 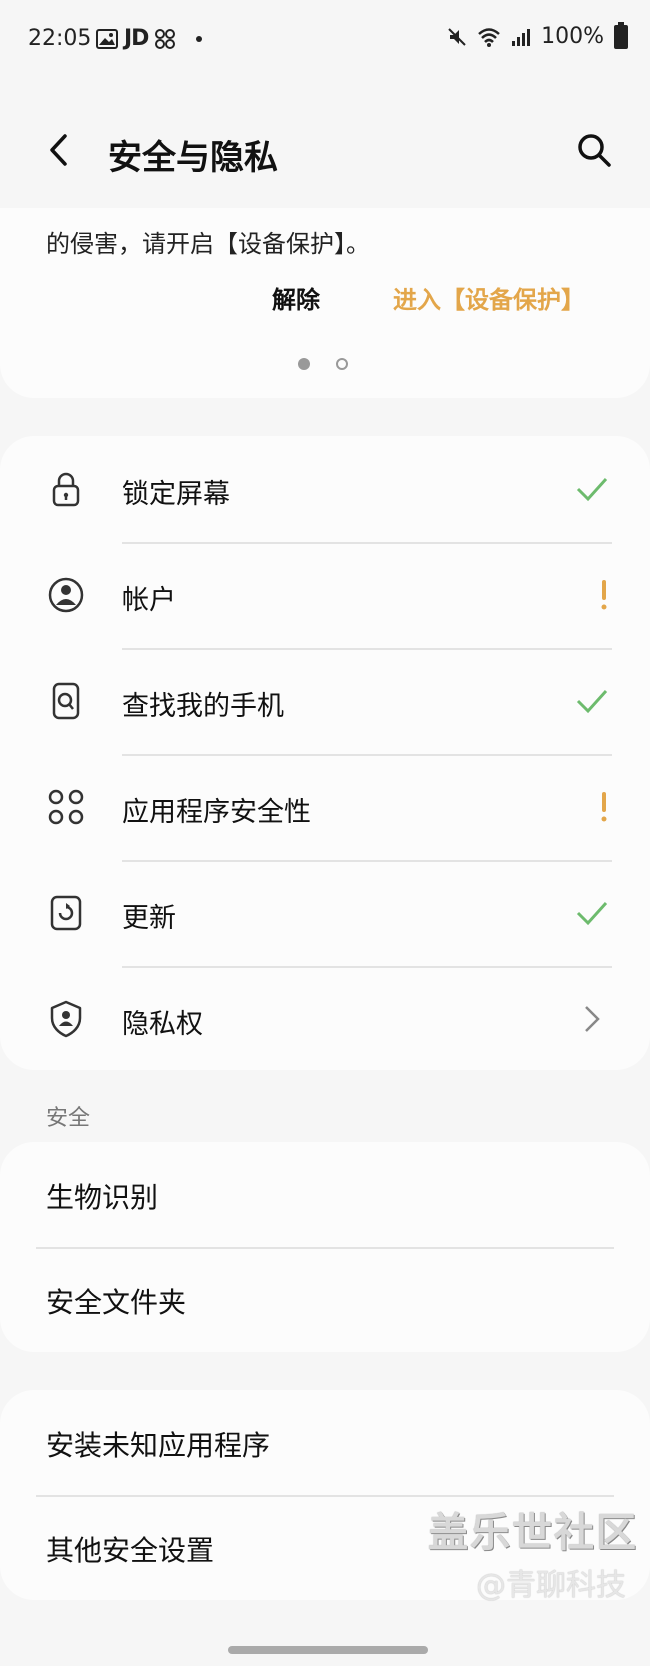 I want to click on account-icon, so click(x=66, y=595).